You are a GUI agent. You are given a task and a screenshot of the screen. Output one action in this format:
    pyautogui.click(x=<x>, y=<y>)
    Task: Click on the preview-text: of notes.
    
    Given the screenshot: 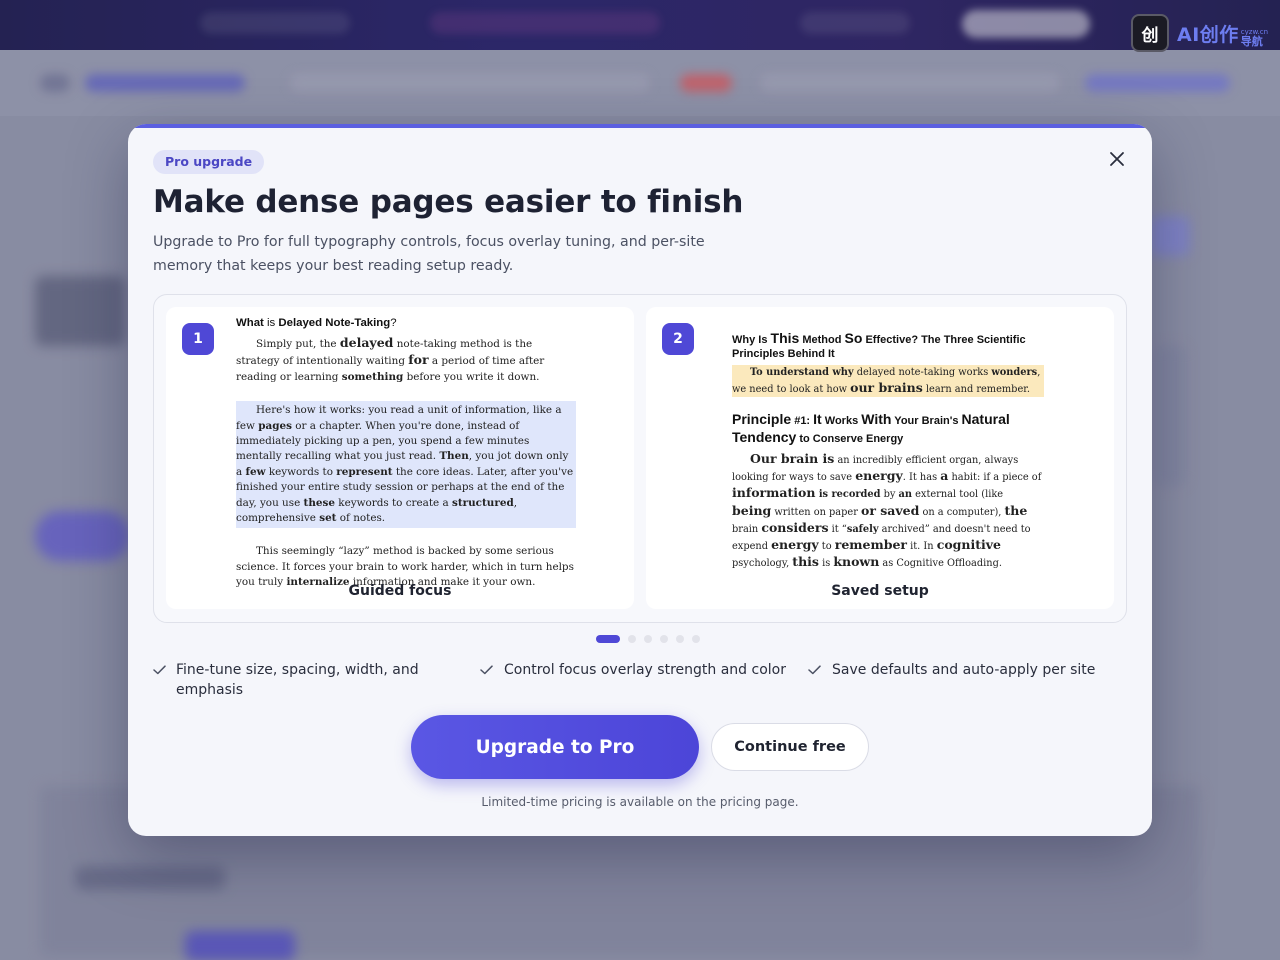 What is the action you would take?
    pyautogui.click(x=361, y=518)
    